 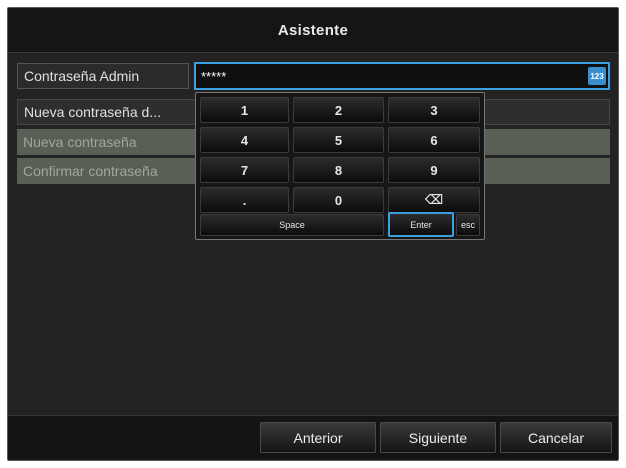 I want to click on button-bar: Anterior Siguiente Cancelar, so click(x=313, y=437).